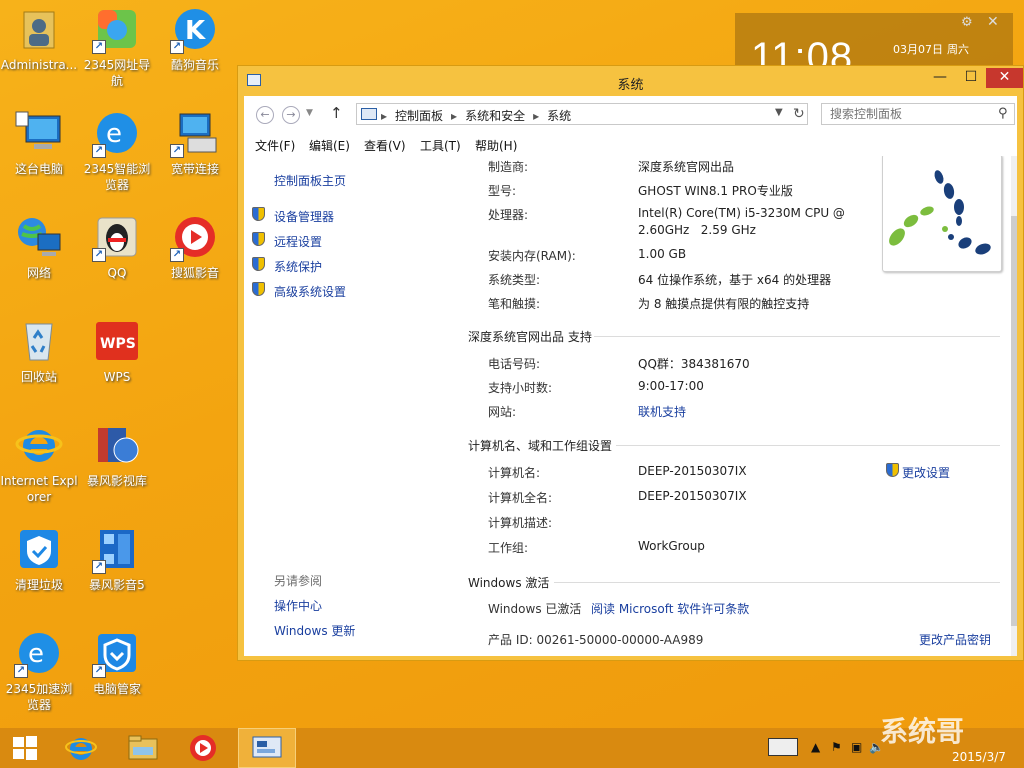  What do you see at coordinates (779, 112) in the screenshot?
I see `address-dropdown-icon: ▼` at bounding box center [779, 112].